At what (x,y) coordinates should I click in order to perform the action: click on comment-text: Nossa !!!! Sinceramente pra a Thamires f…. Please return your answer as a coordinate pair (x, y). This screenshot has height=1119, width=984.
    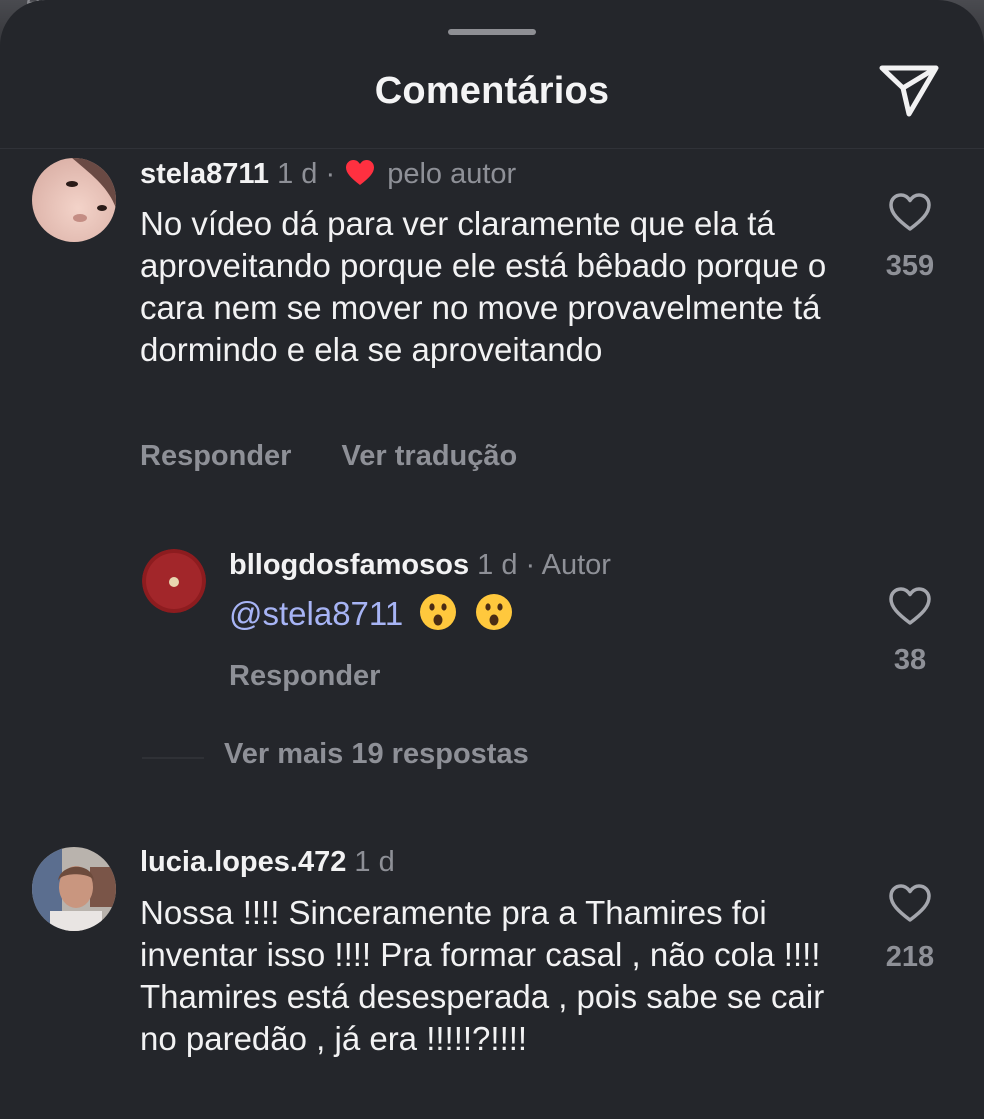
    Looking at the image, I should click on (482, 975).